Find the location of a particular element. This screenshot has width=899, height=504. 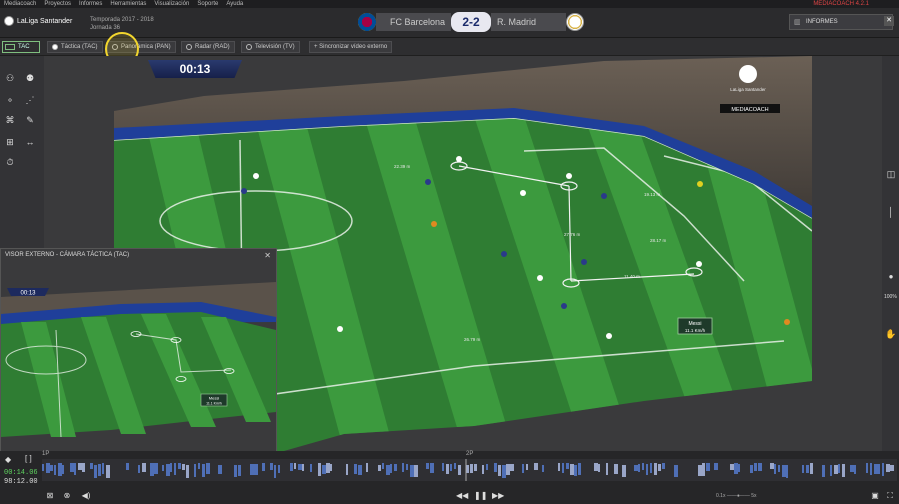

external-viewer-video: Messi 11.1 Km/h 00:13 is located at coordinates (138, 356).